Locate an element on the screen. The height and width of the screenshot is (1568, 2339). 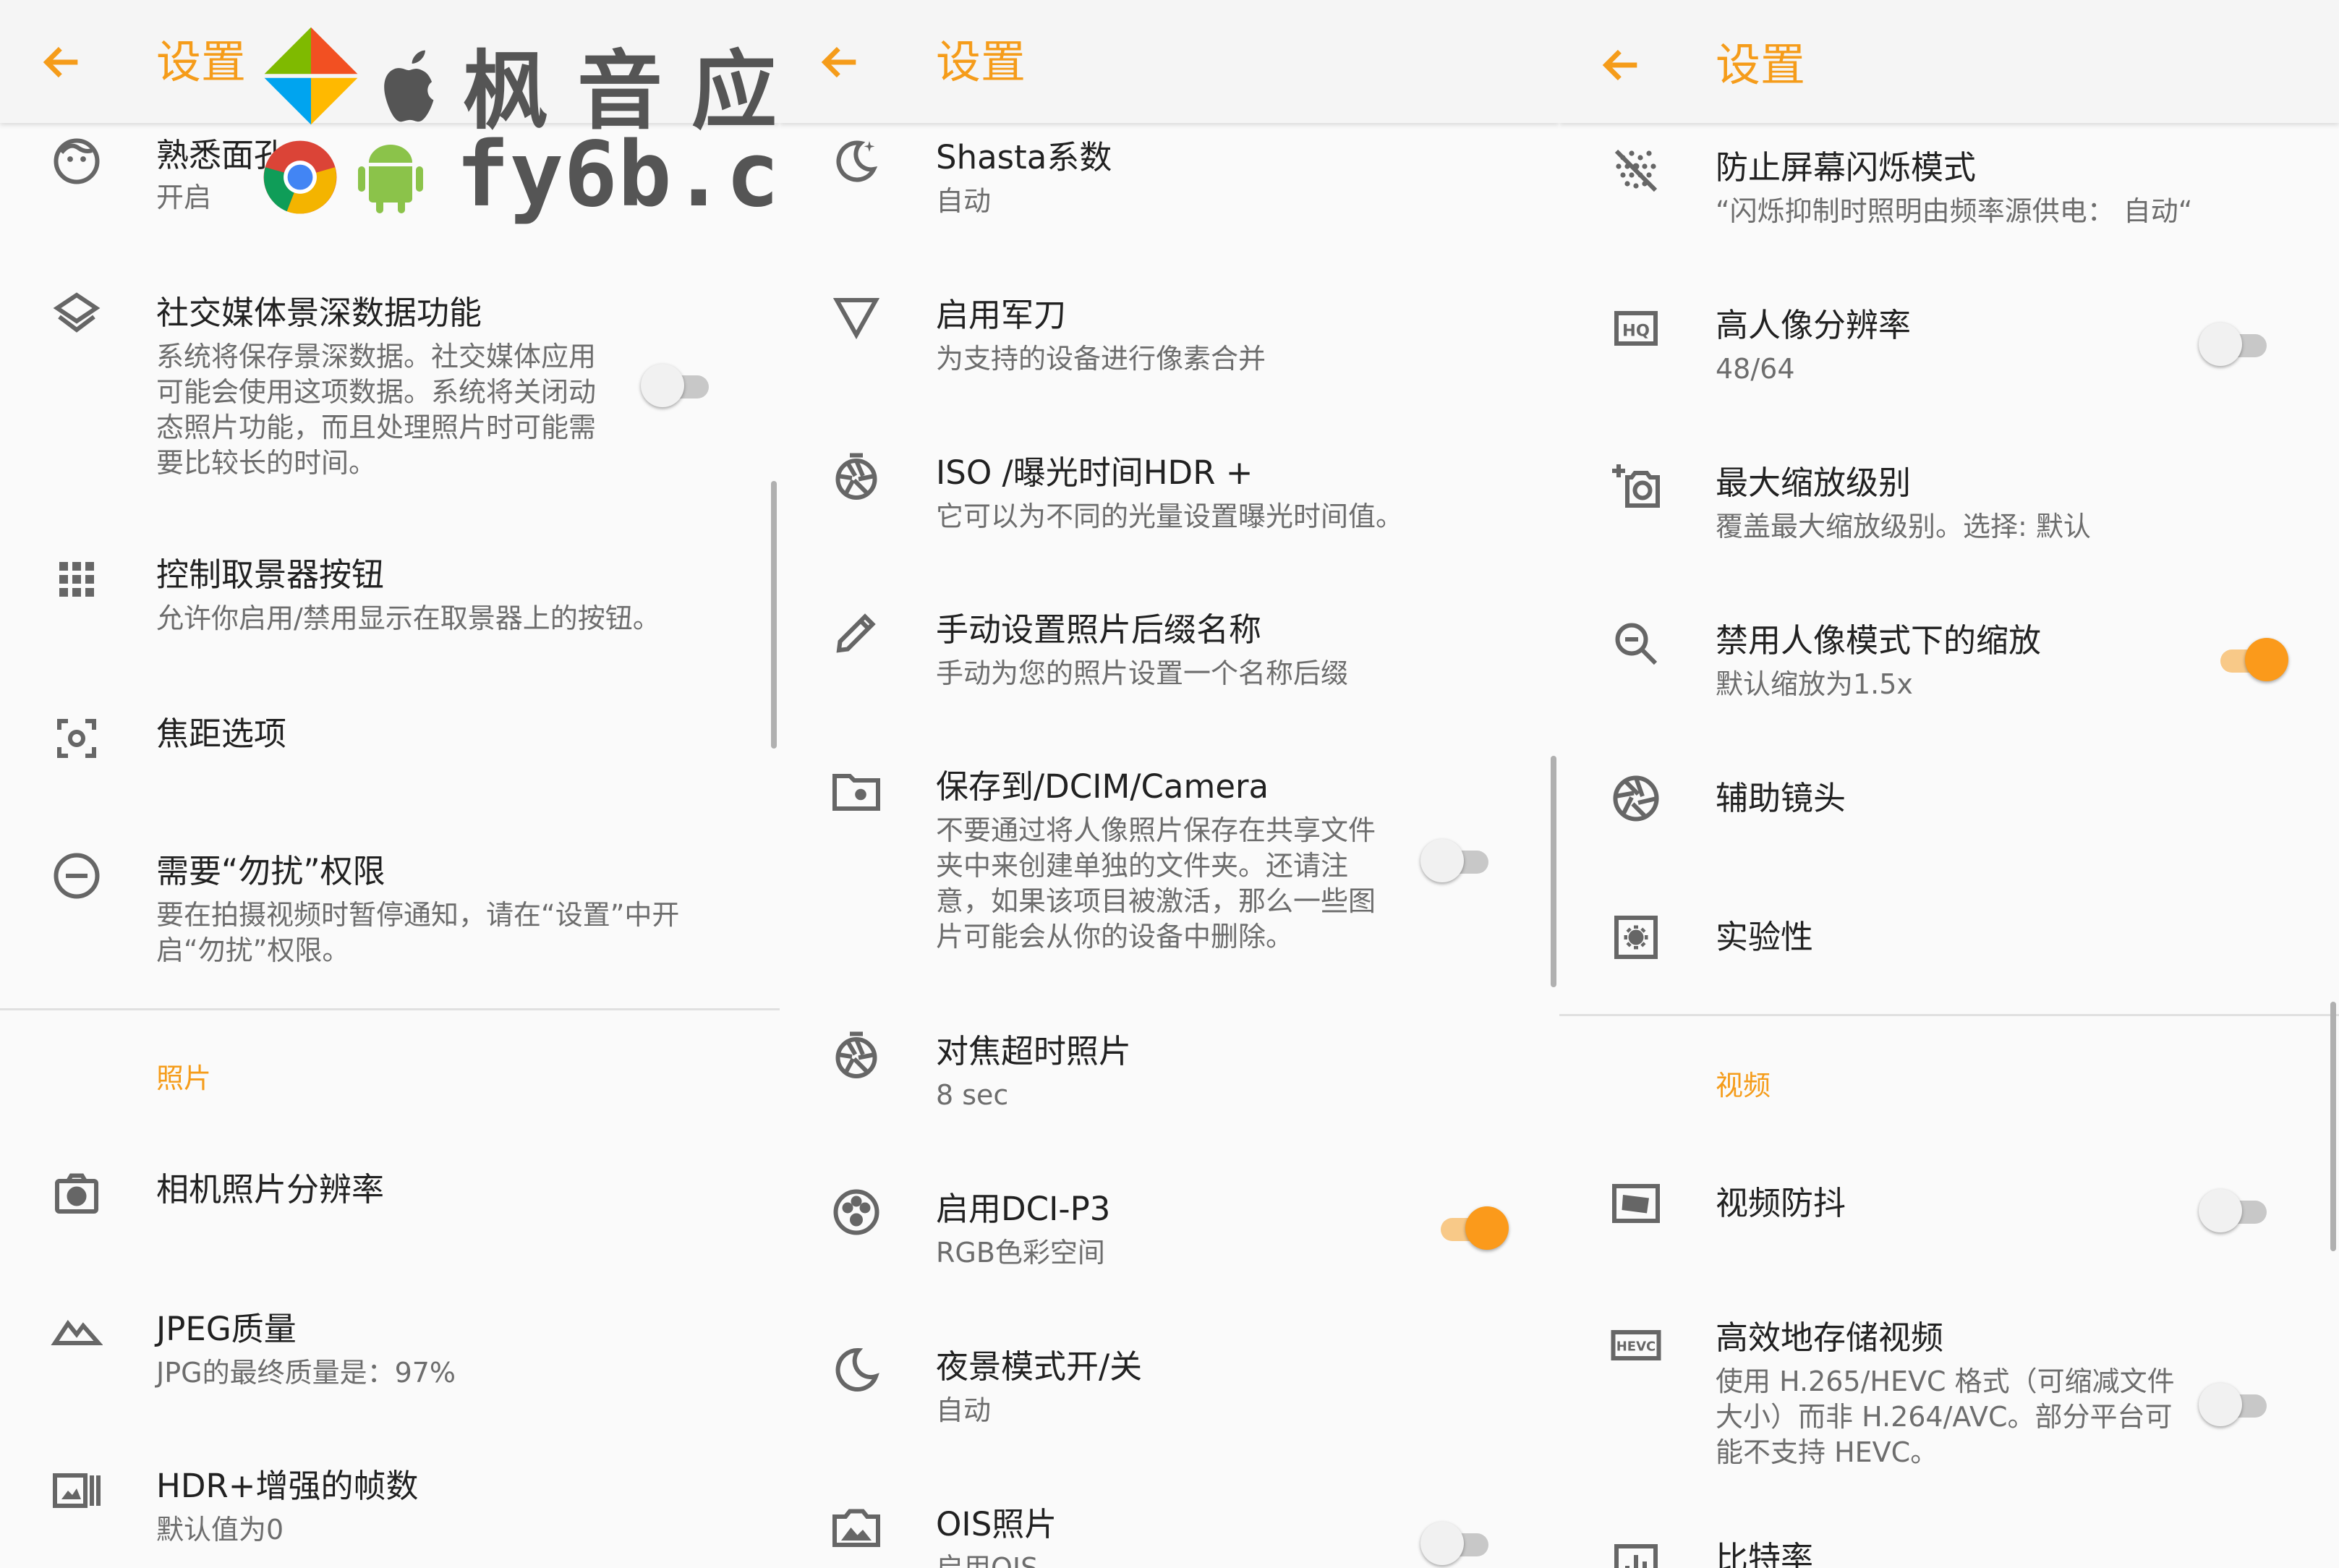
center-focus-icon is located at coordinates (77, 738).